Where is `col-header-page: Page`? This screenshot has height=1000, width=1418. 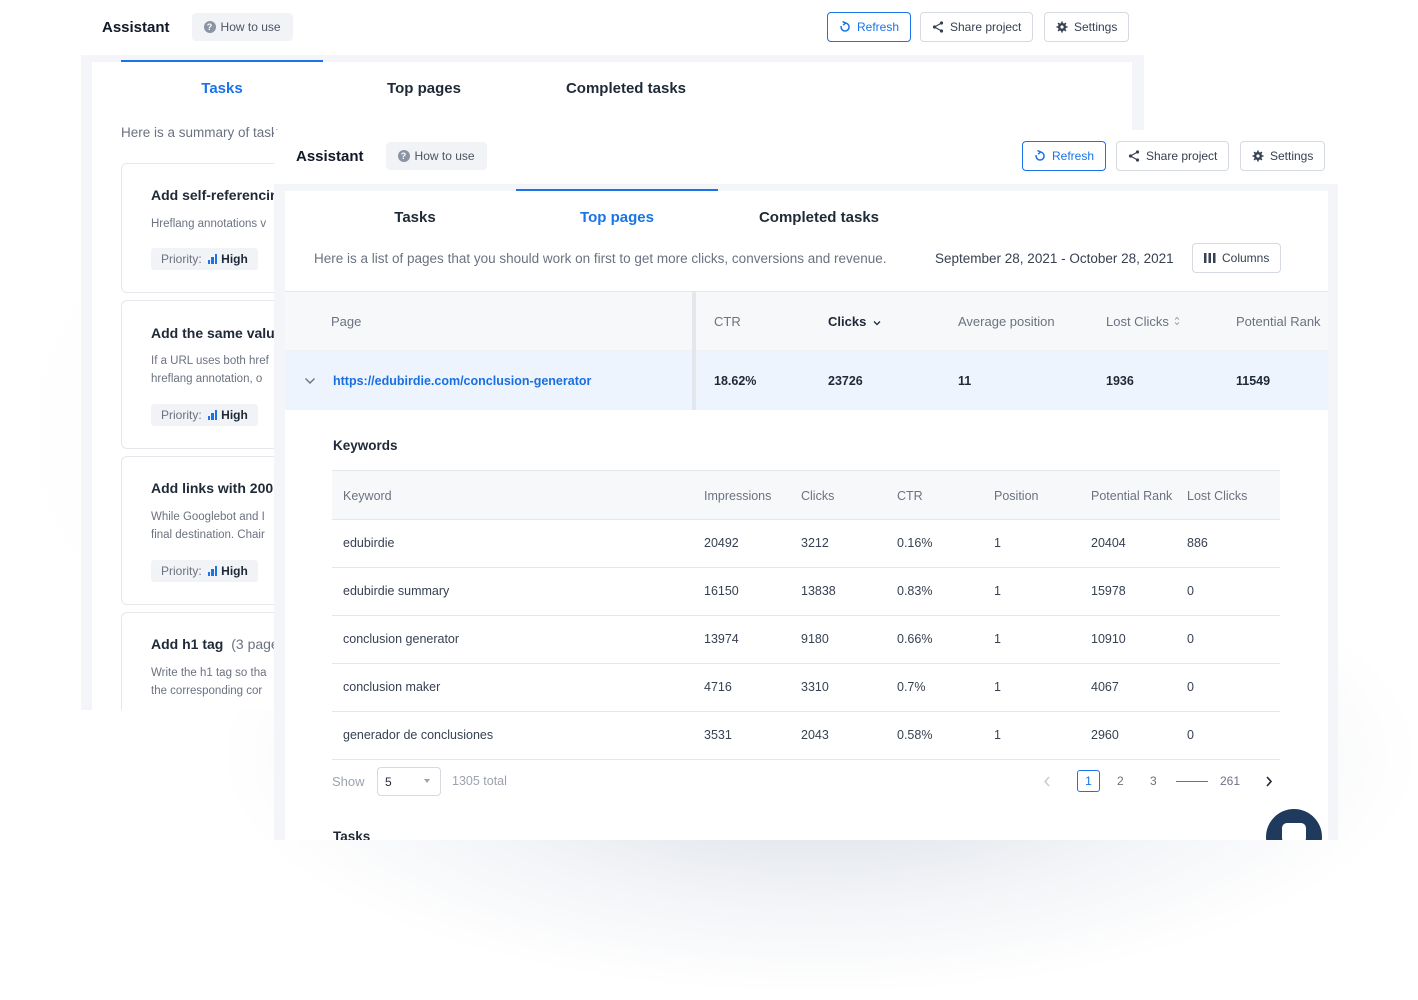
col-header-page: Page is located at coordinates (346, 321).